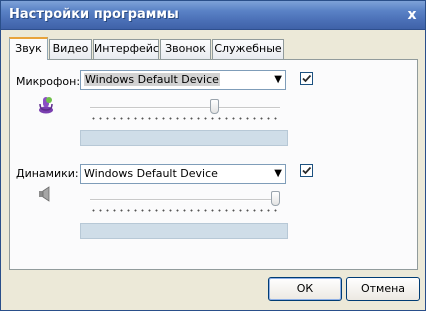 This screenshot has width=426, height=311. I want to click on microphone-icon, so click(46, 105).